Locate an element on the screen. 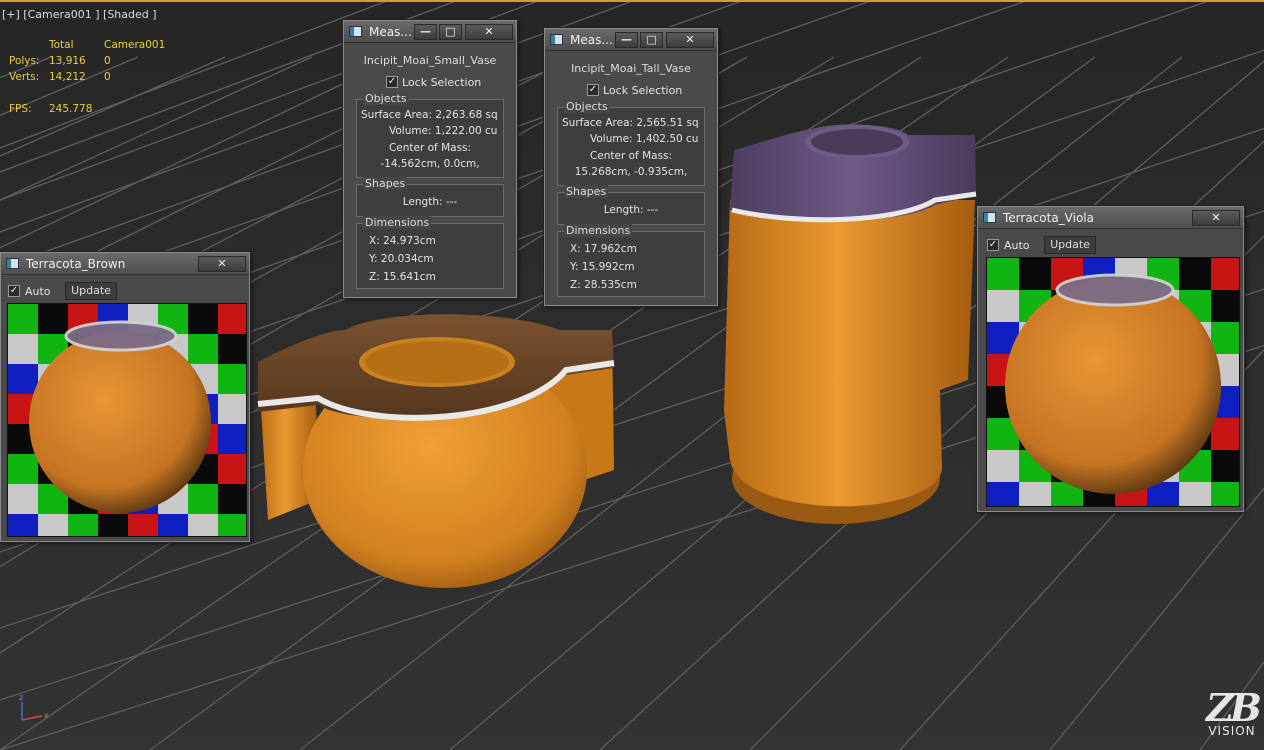  watermark-logo-text: VISION is located at coordinates (1232, 731).